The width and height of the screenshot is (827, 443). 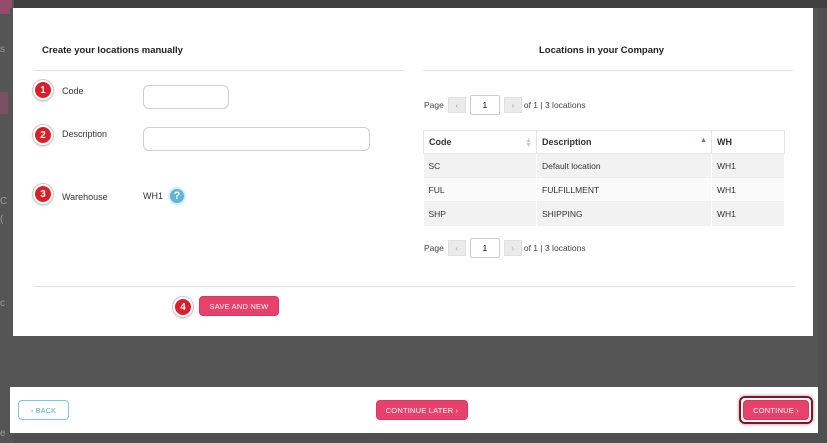 What do you see at coordinates (73, 91) in the screenshot?
I see `code-label: Code` at bounding box center [73, 91].